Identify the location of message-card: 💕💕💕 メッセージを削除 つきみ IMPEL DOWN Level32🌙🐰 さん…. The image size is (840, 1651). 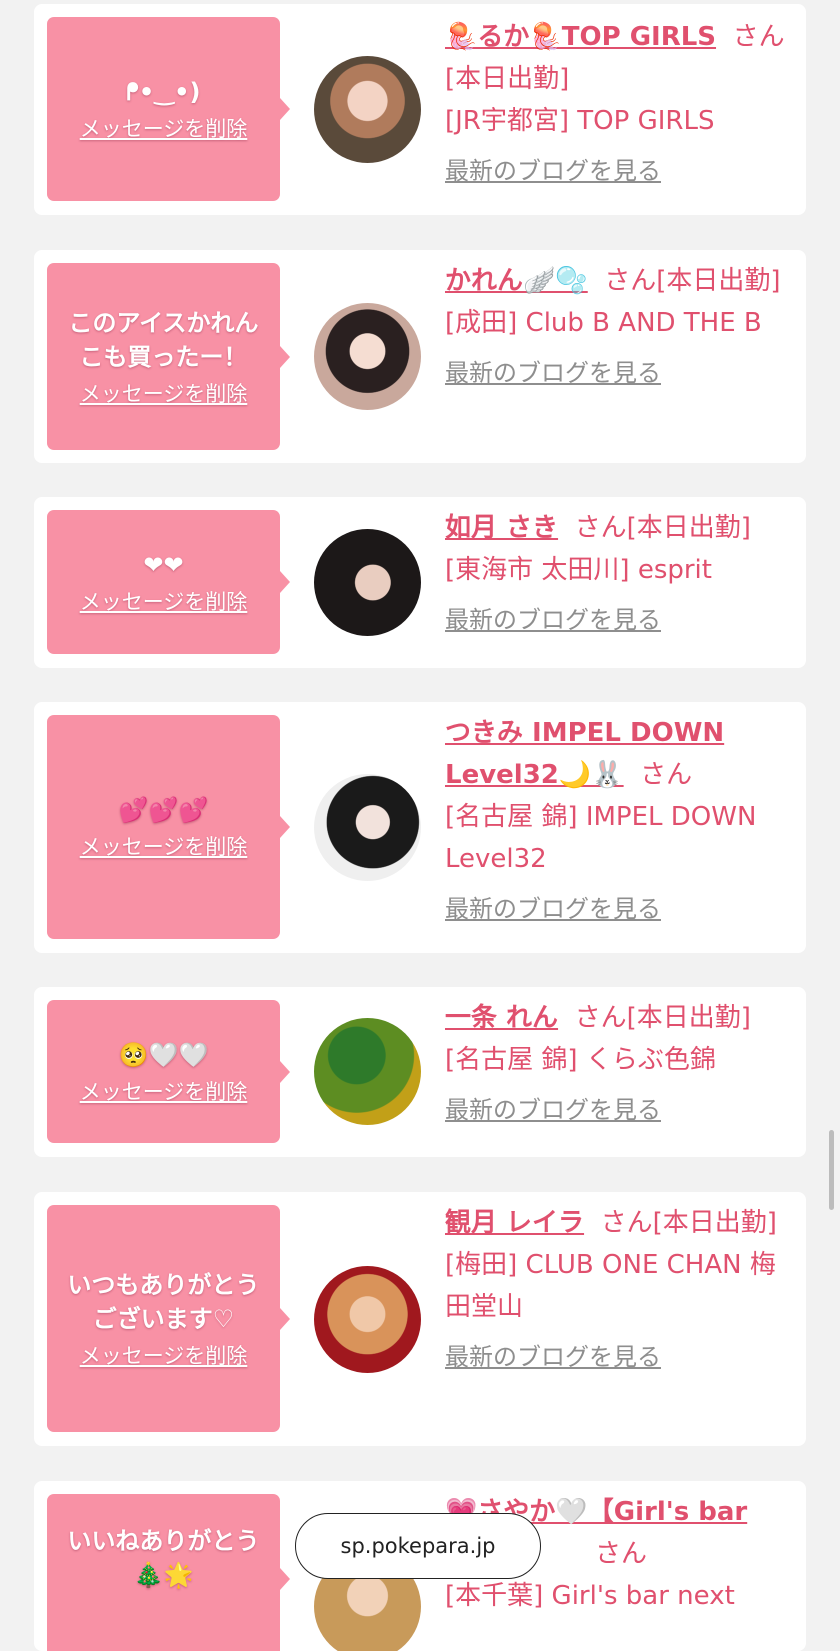
(420, 827).